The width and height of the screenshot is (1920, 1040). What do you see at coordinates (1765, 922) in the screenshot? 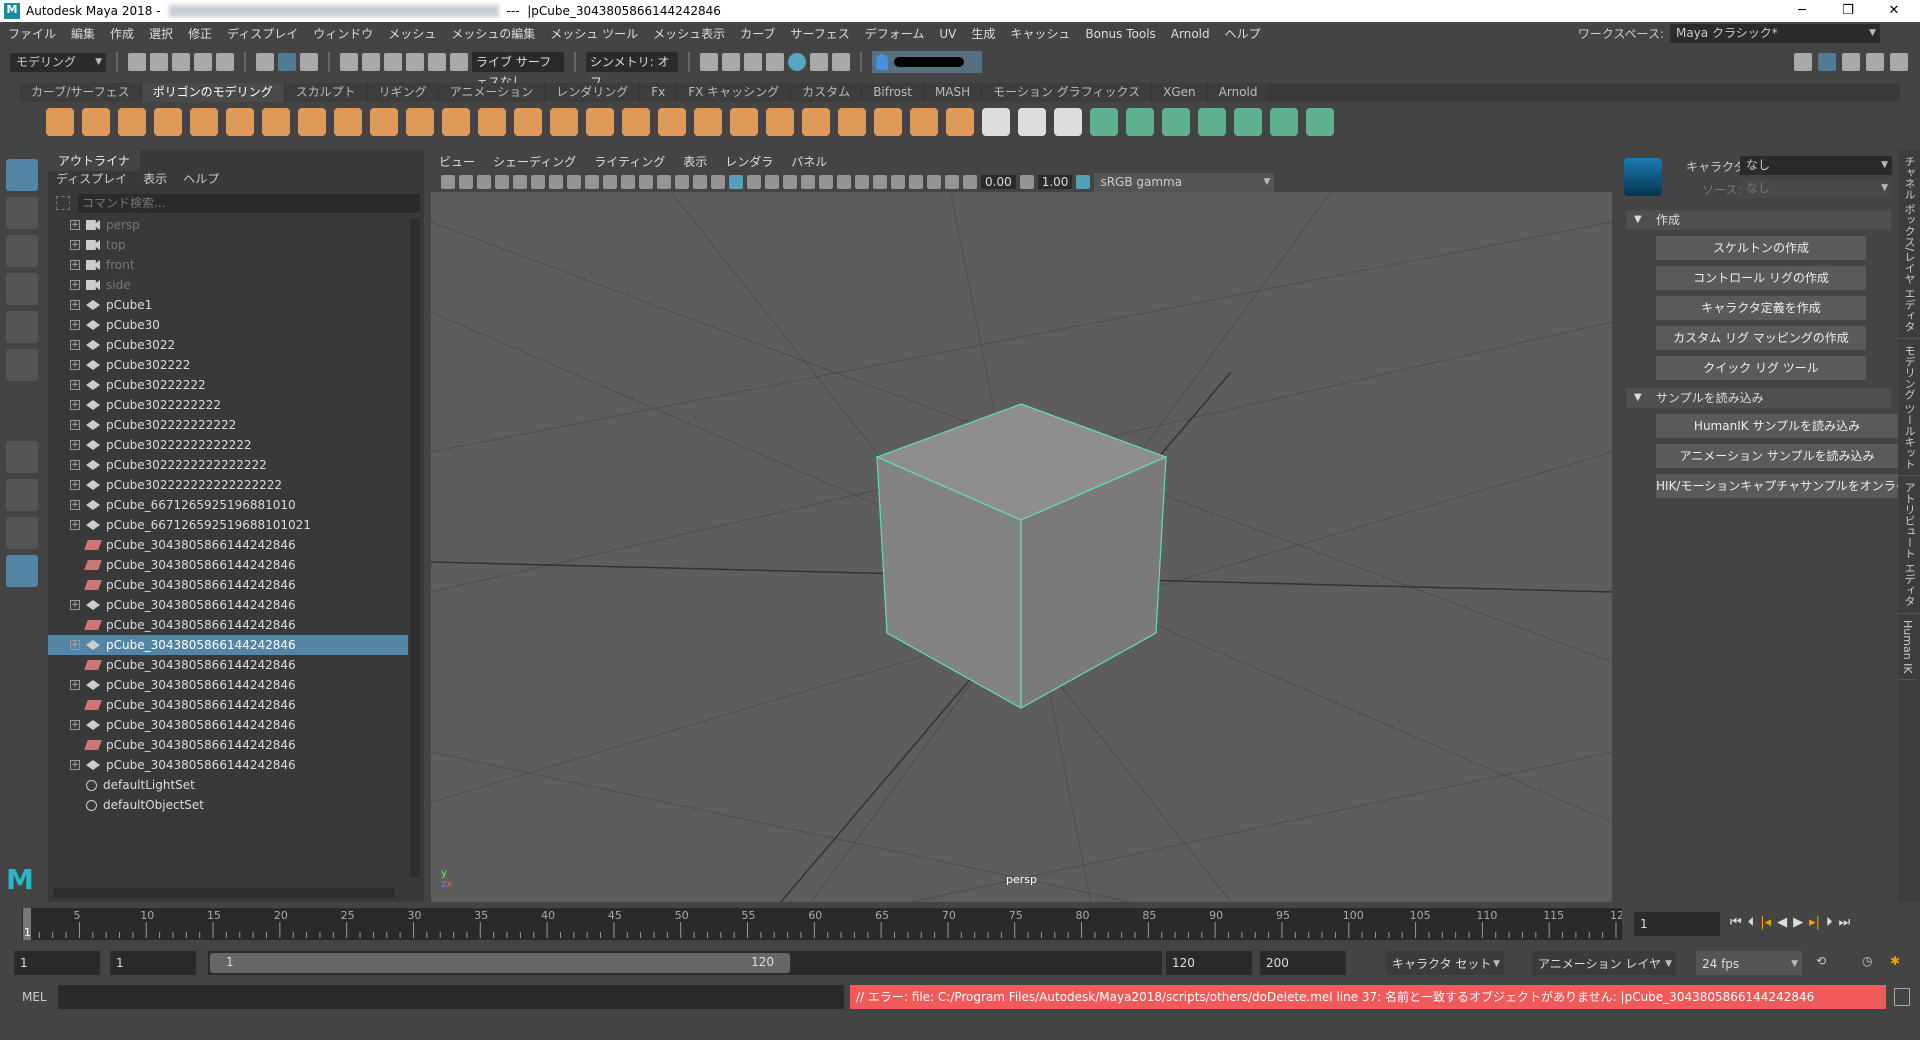
I see `prev-key-icon: |◂` at bounding box center [1765, 922].